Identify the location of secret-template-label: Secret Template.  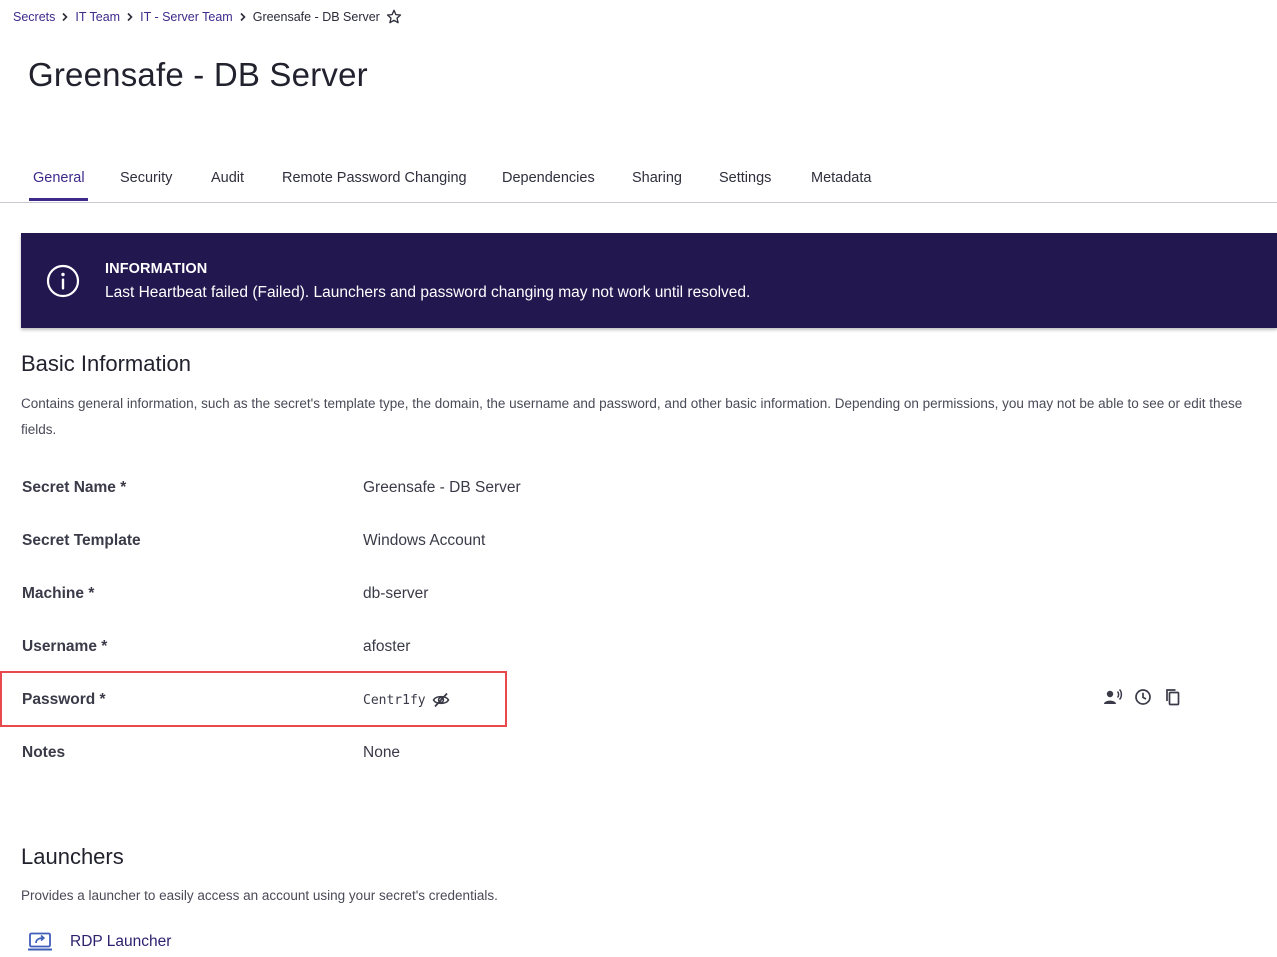
(81, 540).